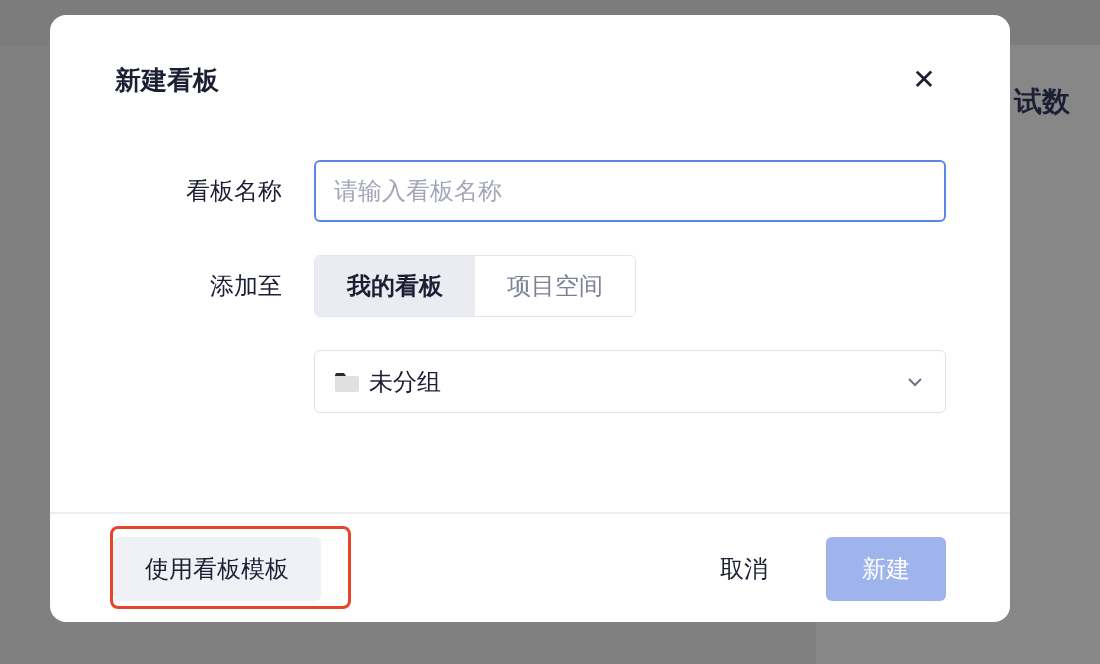  What do you see at coordinates (347, 381) in the screenshot?
I see `folder-icon` at bounding box center [347, 381].